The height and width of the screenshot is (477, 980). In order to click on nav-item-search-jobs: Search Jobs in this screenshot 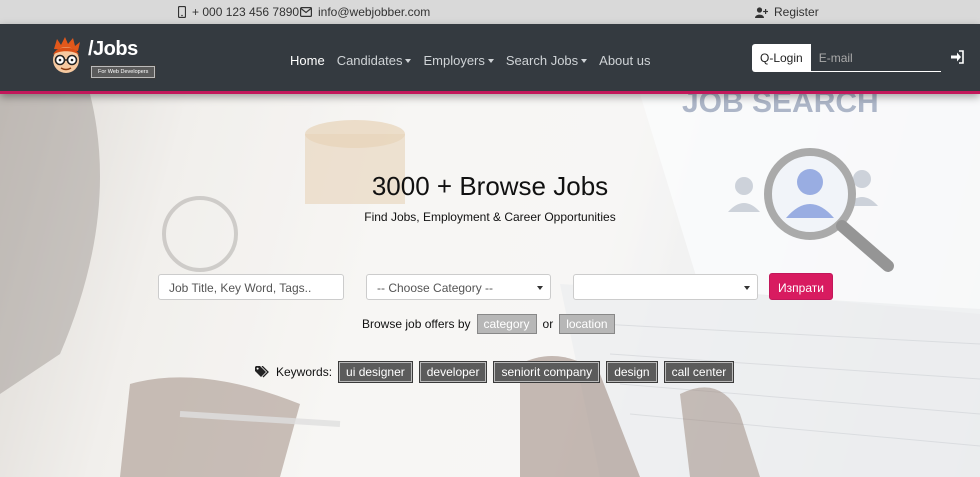, I will do `click(546, 60)`.